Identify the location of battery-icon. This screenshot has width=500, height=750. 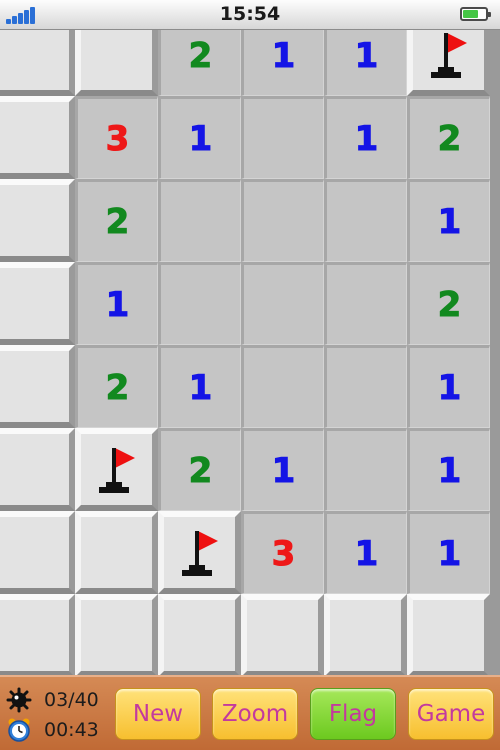
(475, 14).